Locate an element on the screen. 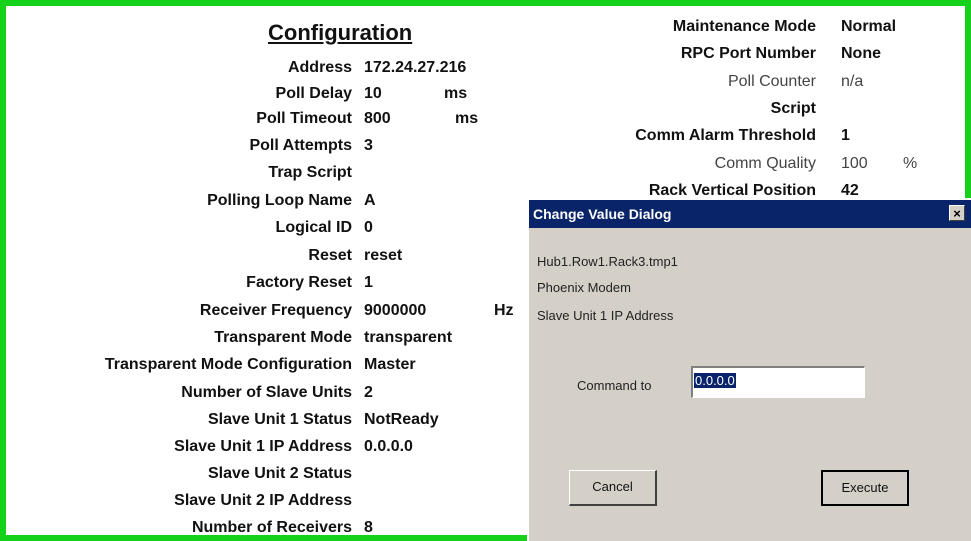  right-value-maintenance-mode: Normal is located at coordinates (868, 27).